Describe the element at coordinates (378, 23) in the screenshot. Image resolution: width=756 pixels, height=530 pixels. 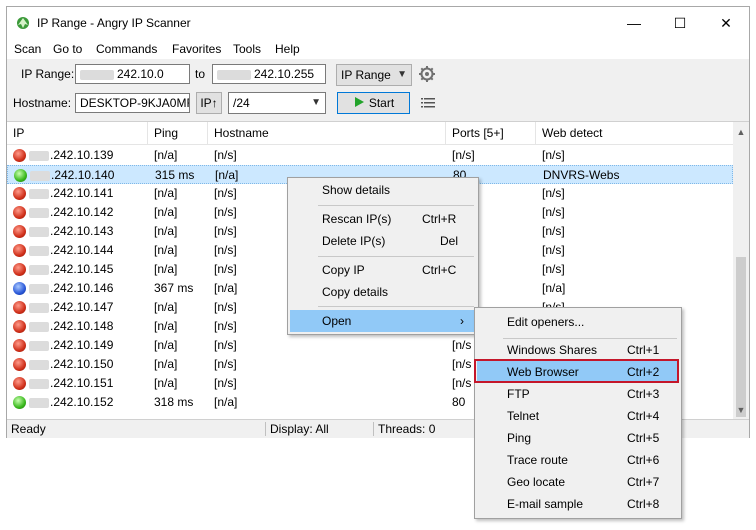
I see `title-bar: IP Range - Angry IP Scanner — ☐ ✕` at that location.